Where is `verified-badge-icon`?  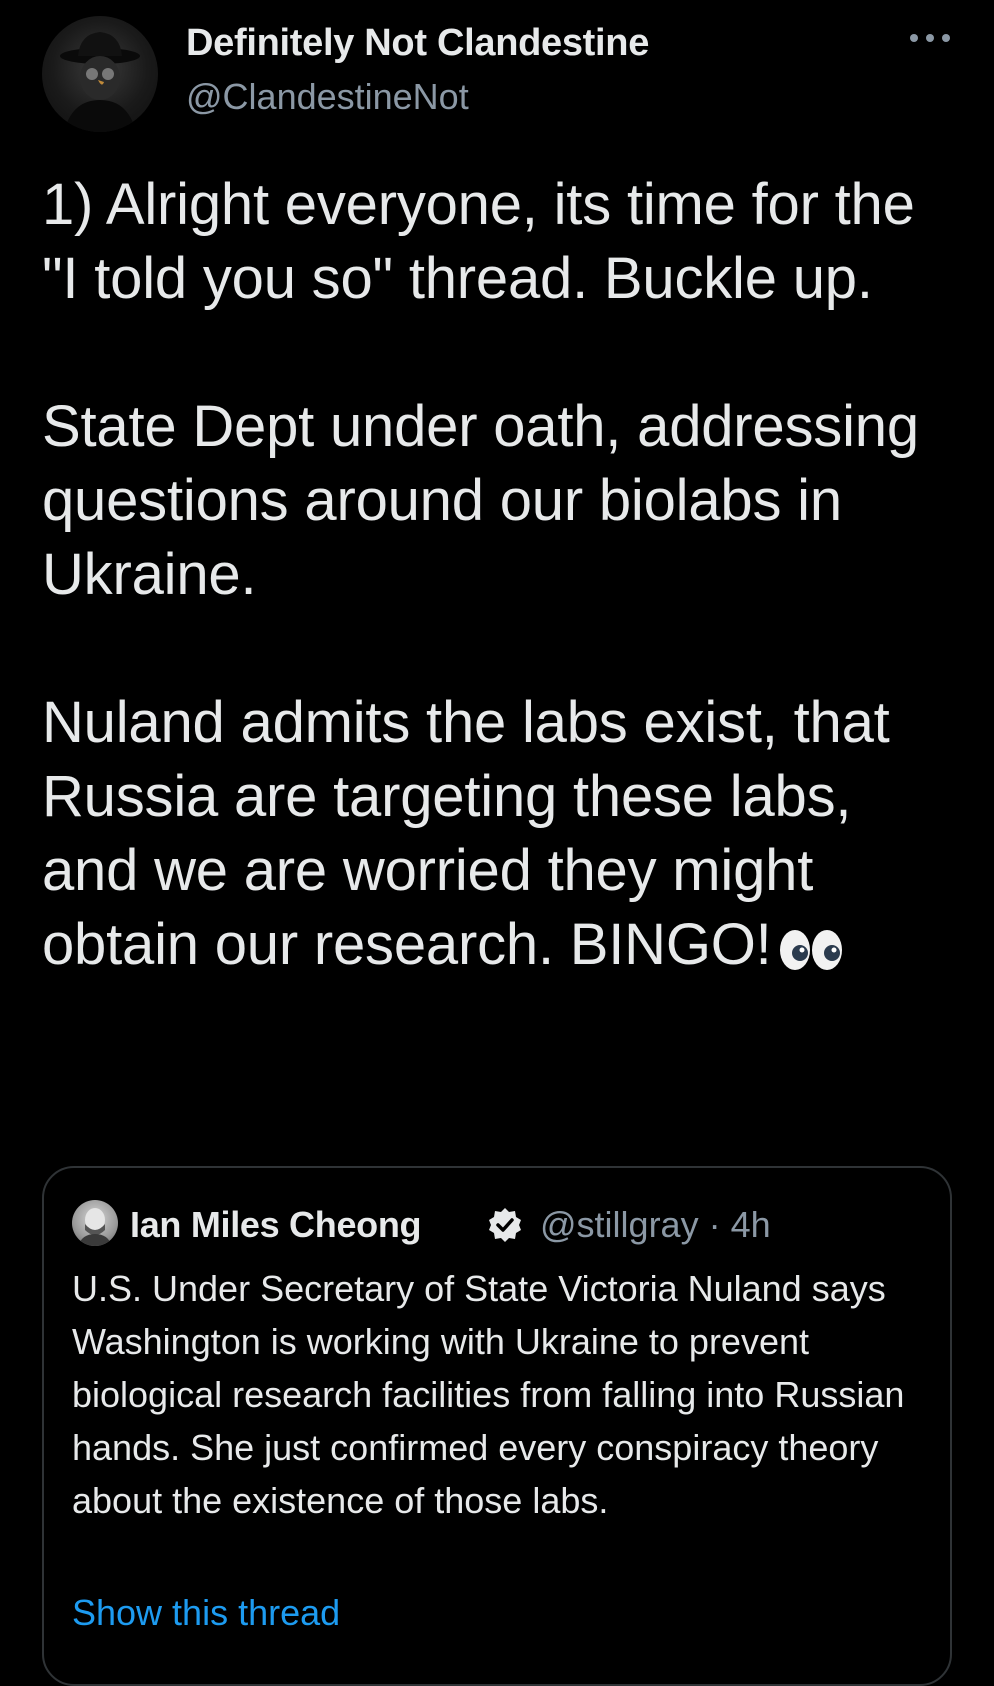
verified-badge-icon is located at coordinates (505, 1225).